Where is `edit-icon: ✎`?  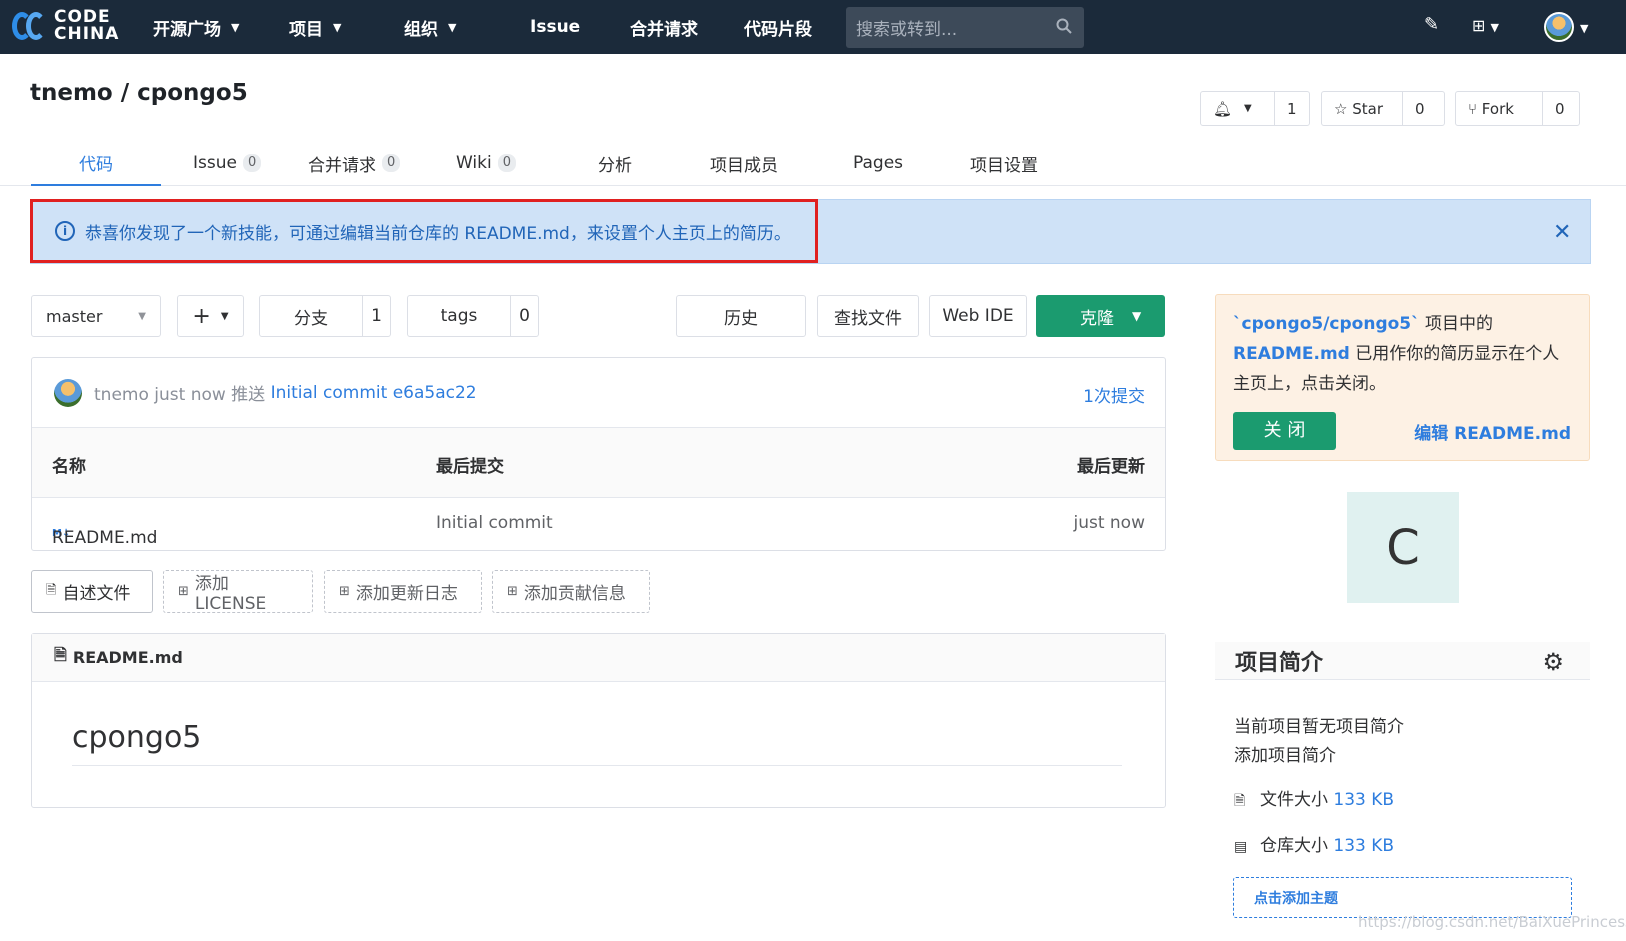
edit-icon: ✎ is located at coordinates (1431, 24).